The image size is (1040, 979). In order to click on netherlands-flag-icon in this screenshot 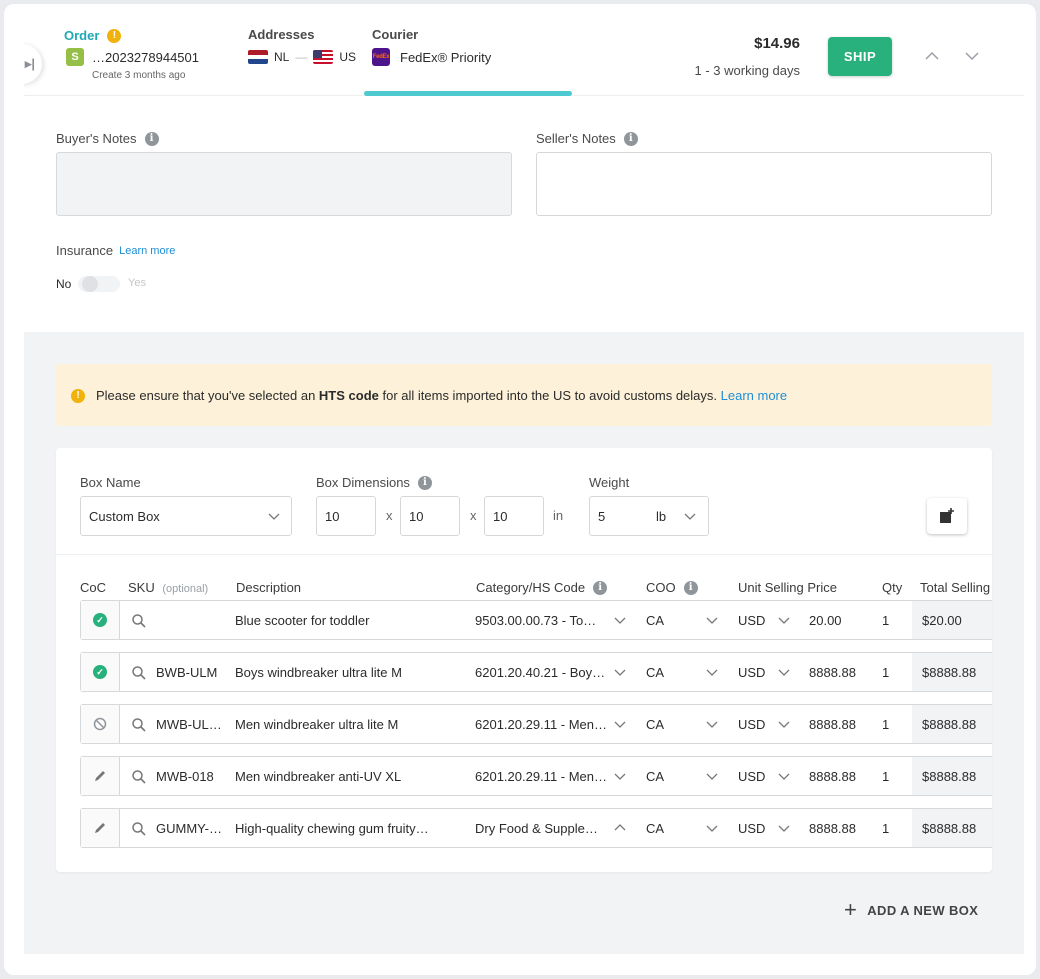, I will do `click(258, 57)`.